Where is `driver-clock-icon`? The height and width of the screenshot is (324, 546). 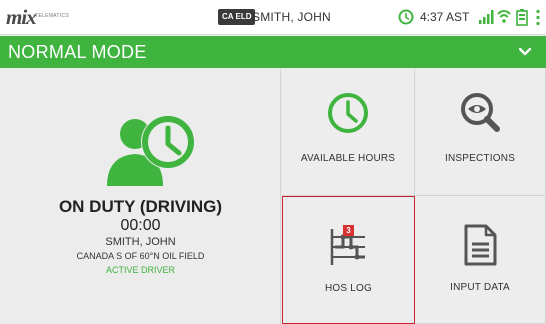 driver-clock-icon is located at coordinates (151, 150).